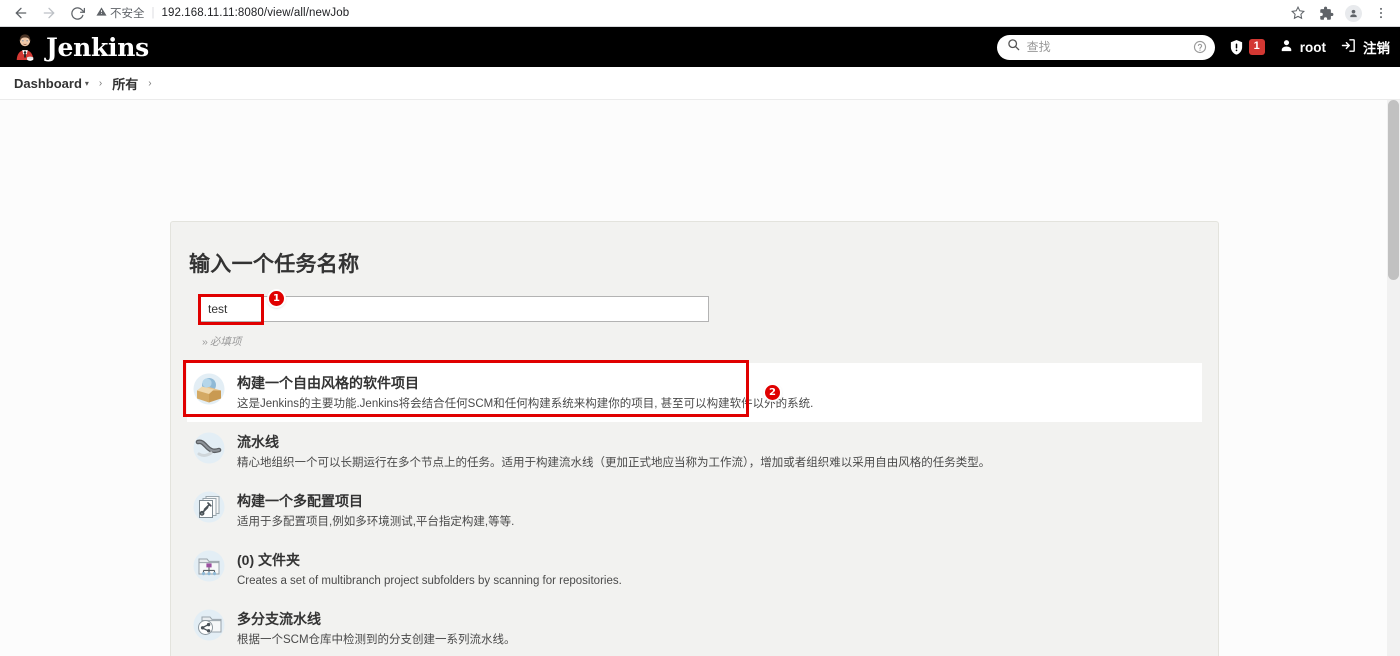  I want to click on required-field-hint: » 必填项, so click(694, 341).